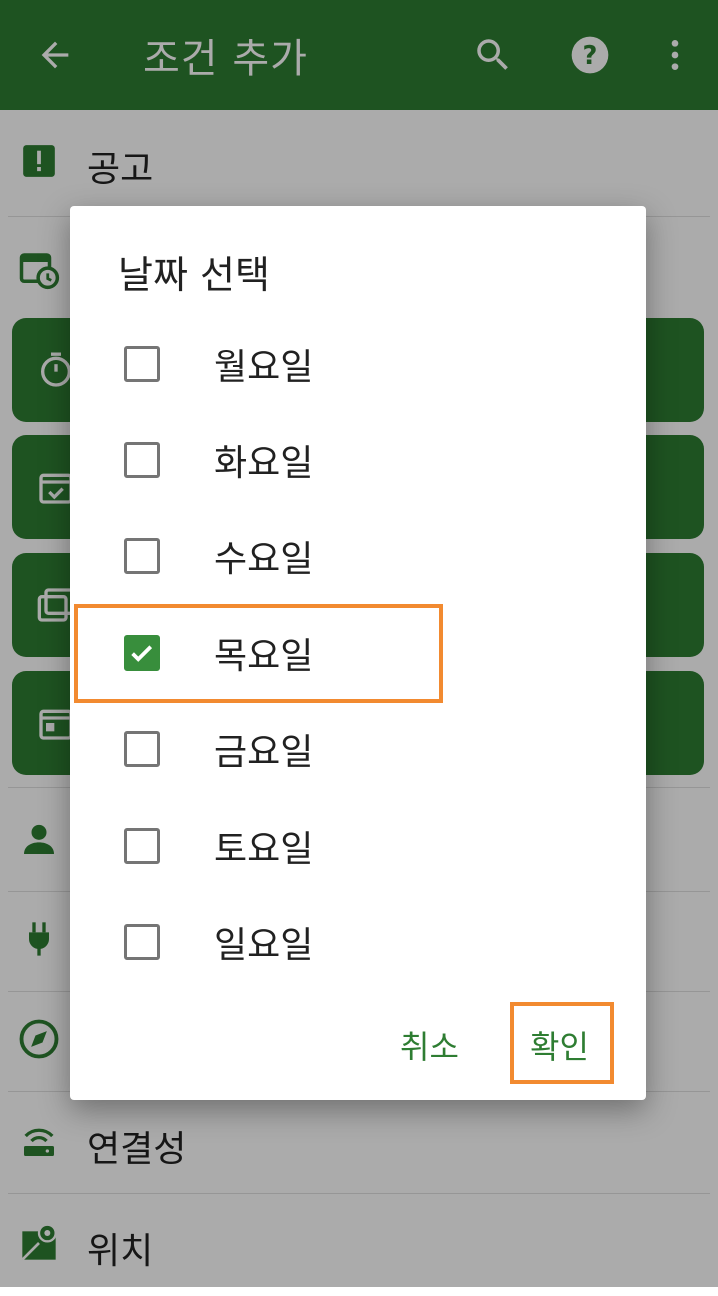 This screenshot has height=1296, width=718. What do you see at coordinates (358, 749) in the screenshot?
I see `day-option-friday: 금요일` at bounding box center [358, 749].